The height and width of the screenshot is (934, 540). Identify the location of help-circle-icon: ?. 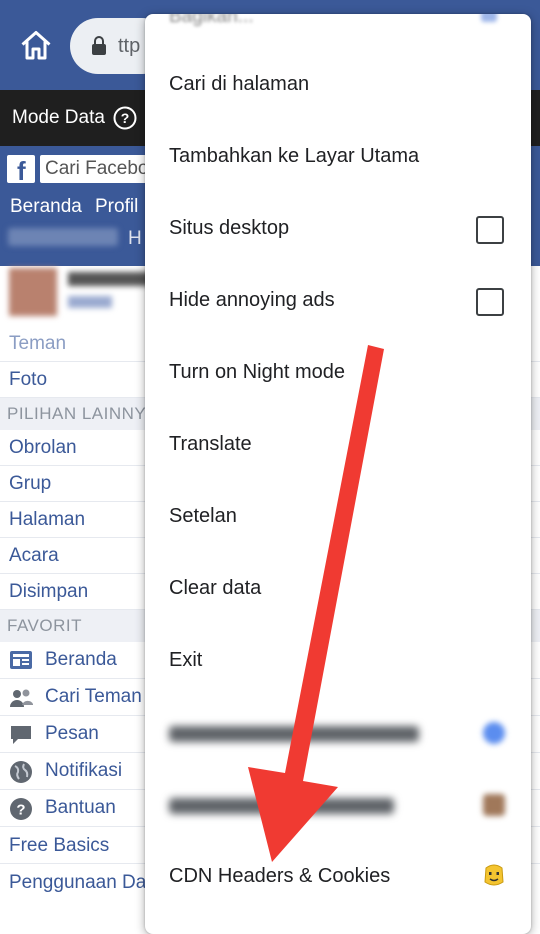
(125, 118).